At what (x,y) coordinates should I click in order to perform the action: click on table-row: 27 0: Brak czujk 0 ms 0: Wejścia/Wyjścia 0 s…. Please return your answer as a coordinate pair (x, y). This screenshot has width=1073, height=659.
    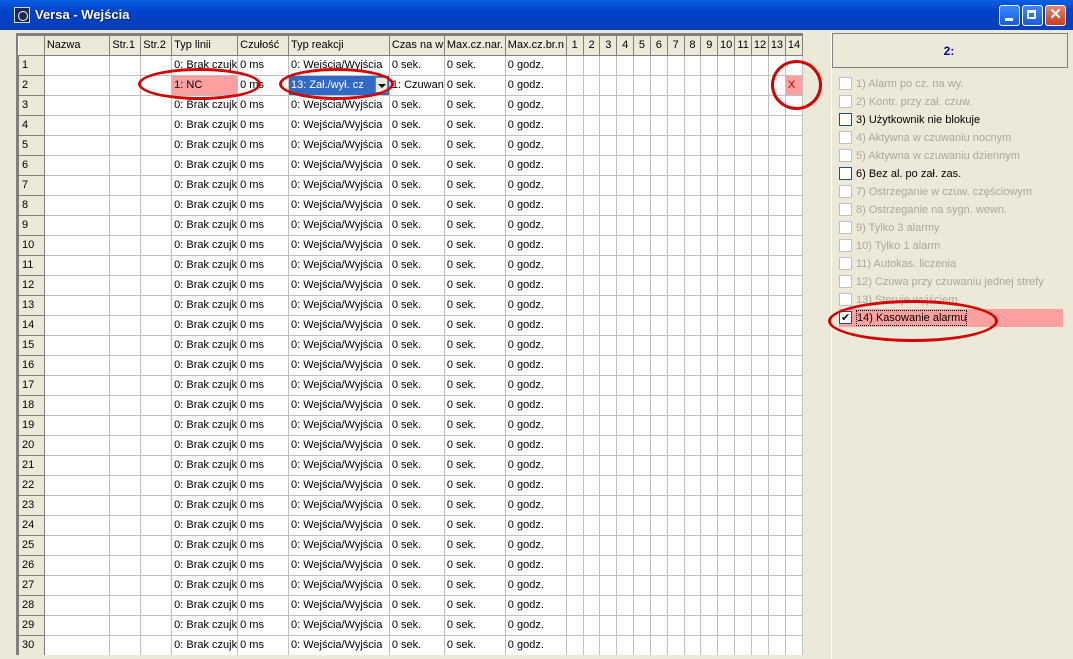
    Looking at the image, I should click on (410, 585).